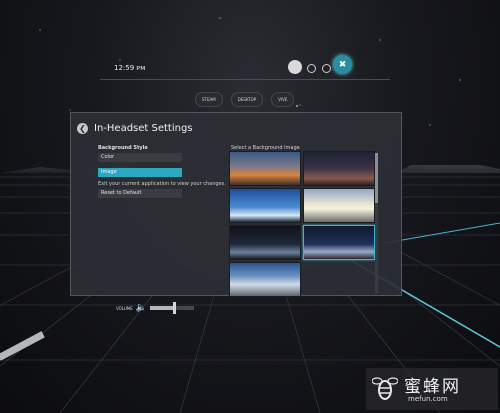 This screenshot has height=413, width=500. Describe the element at coordinates (245, 67) in the screenshot. I see `dashboard-top-bar: 12:59 ᴘᴍ ✖` at that location.